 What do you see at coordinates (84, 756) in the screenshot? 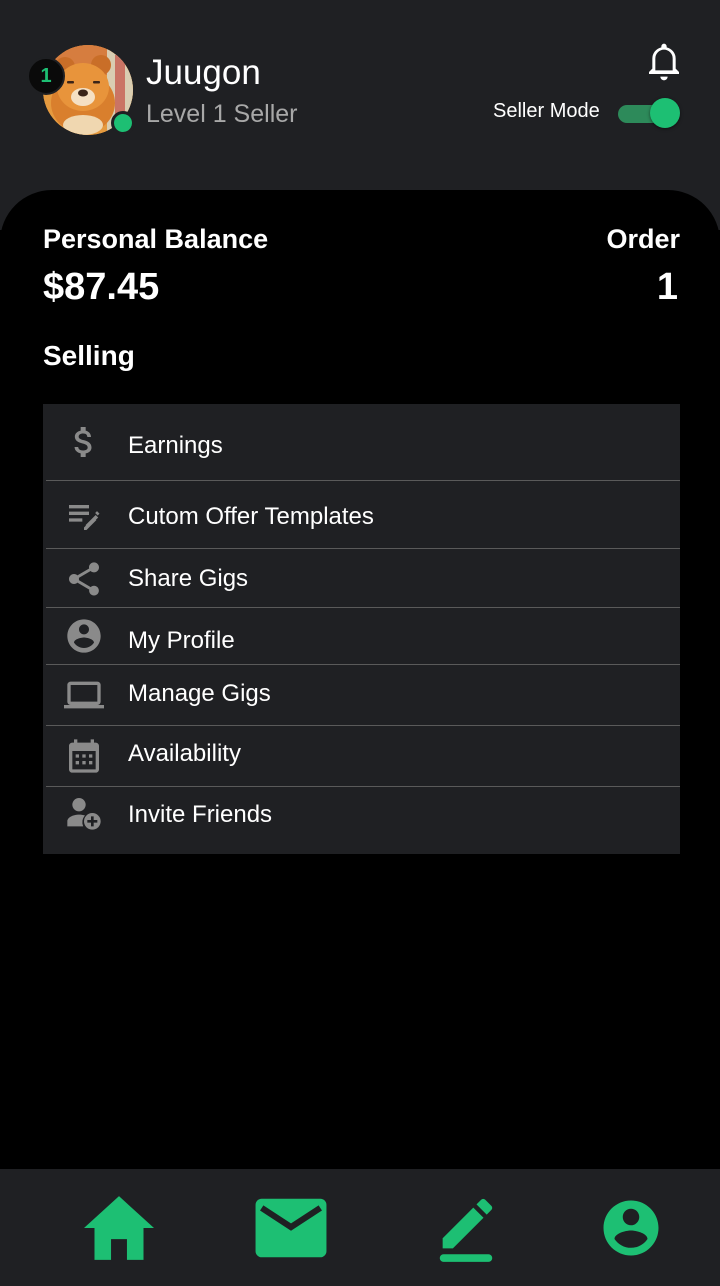
I see `calendar-icon` at bounding box center [84, 756].